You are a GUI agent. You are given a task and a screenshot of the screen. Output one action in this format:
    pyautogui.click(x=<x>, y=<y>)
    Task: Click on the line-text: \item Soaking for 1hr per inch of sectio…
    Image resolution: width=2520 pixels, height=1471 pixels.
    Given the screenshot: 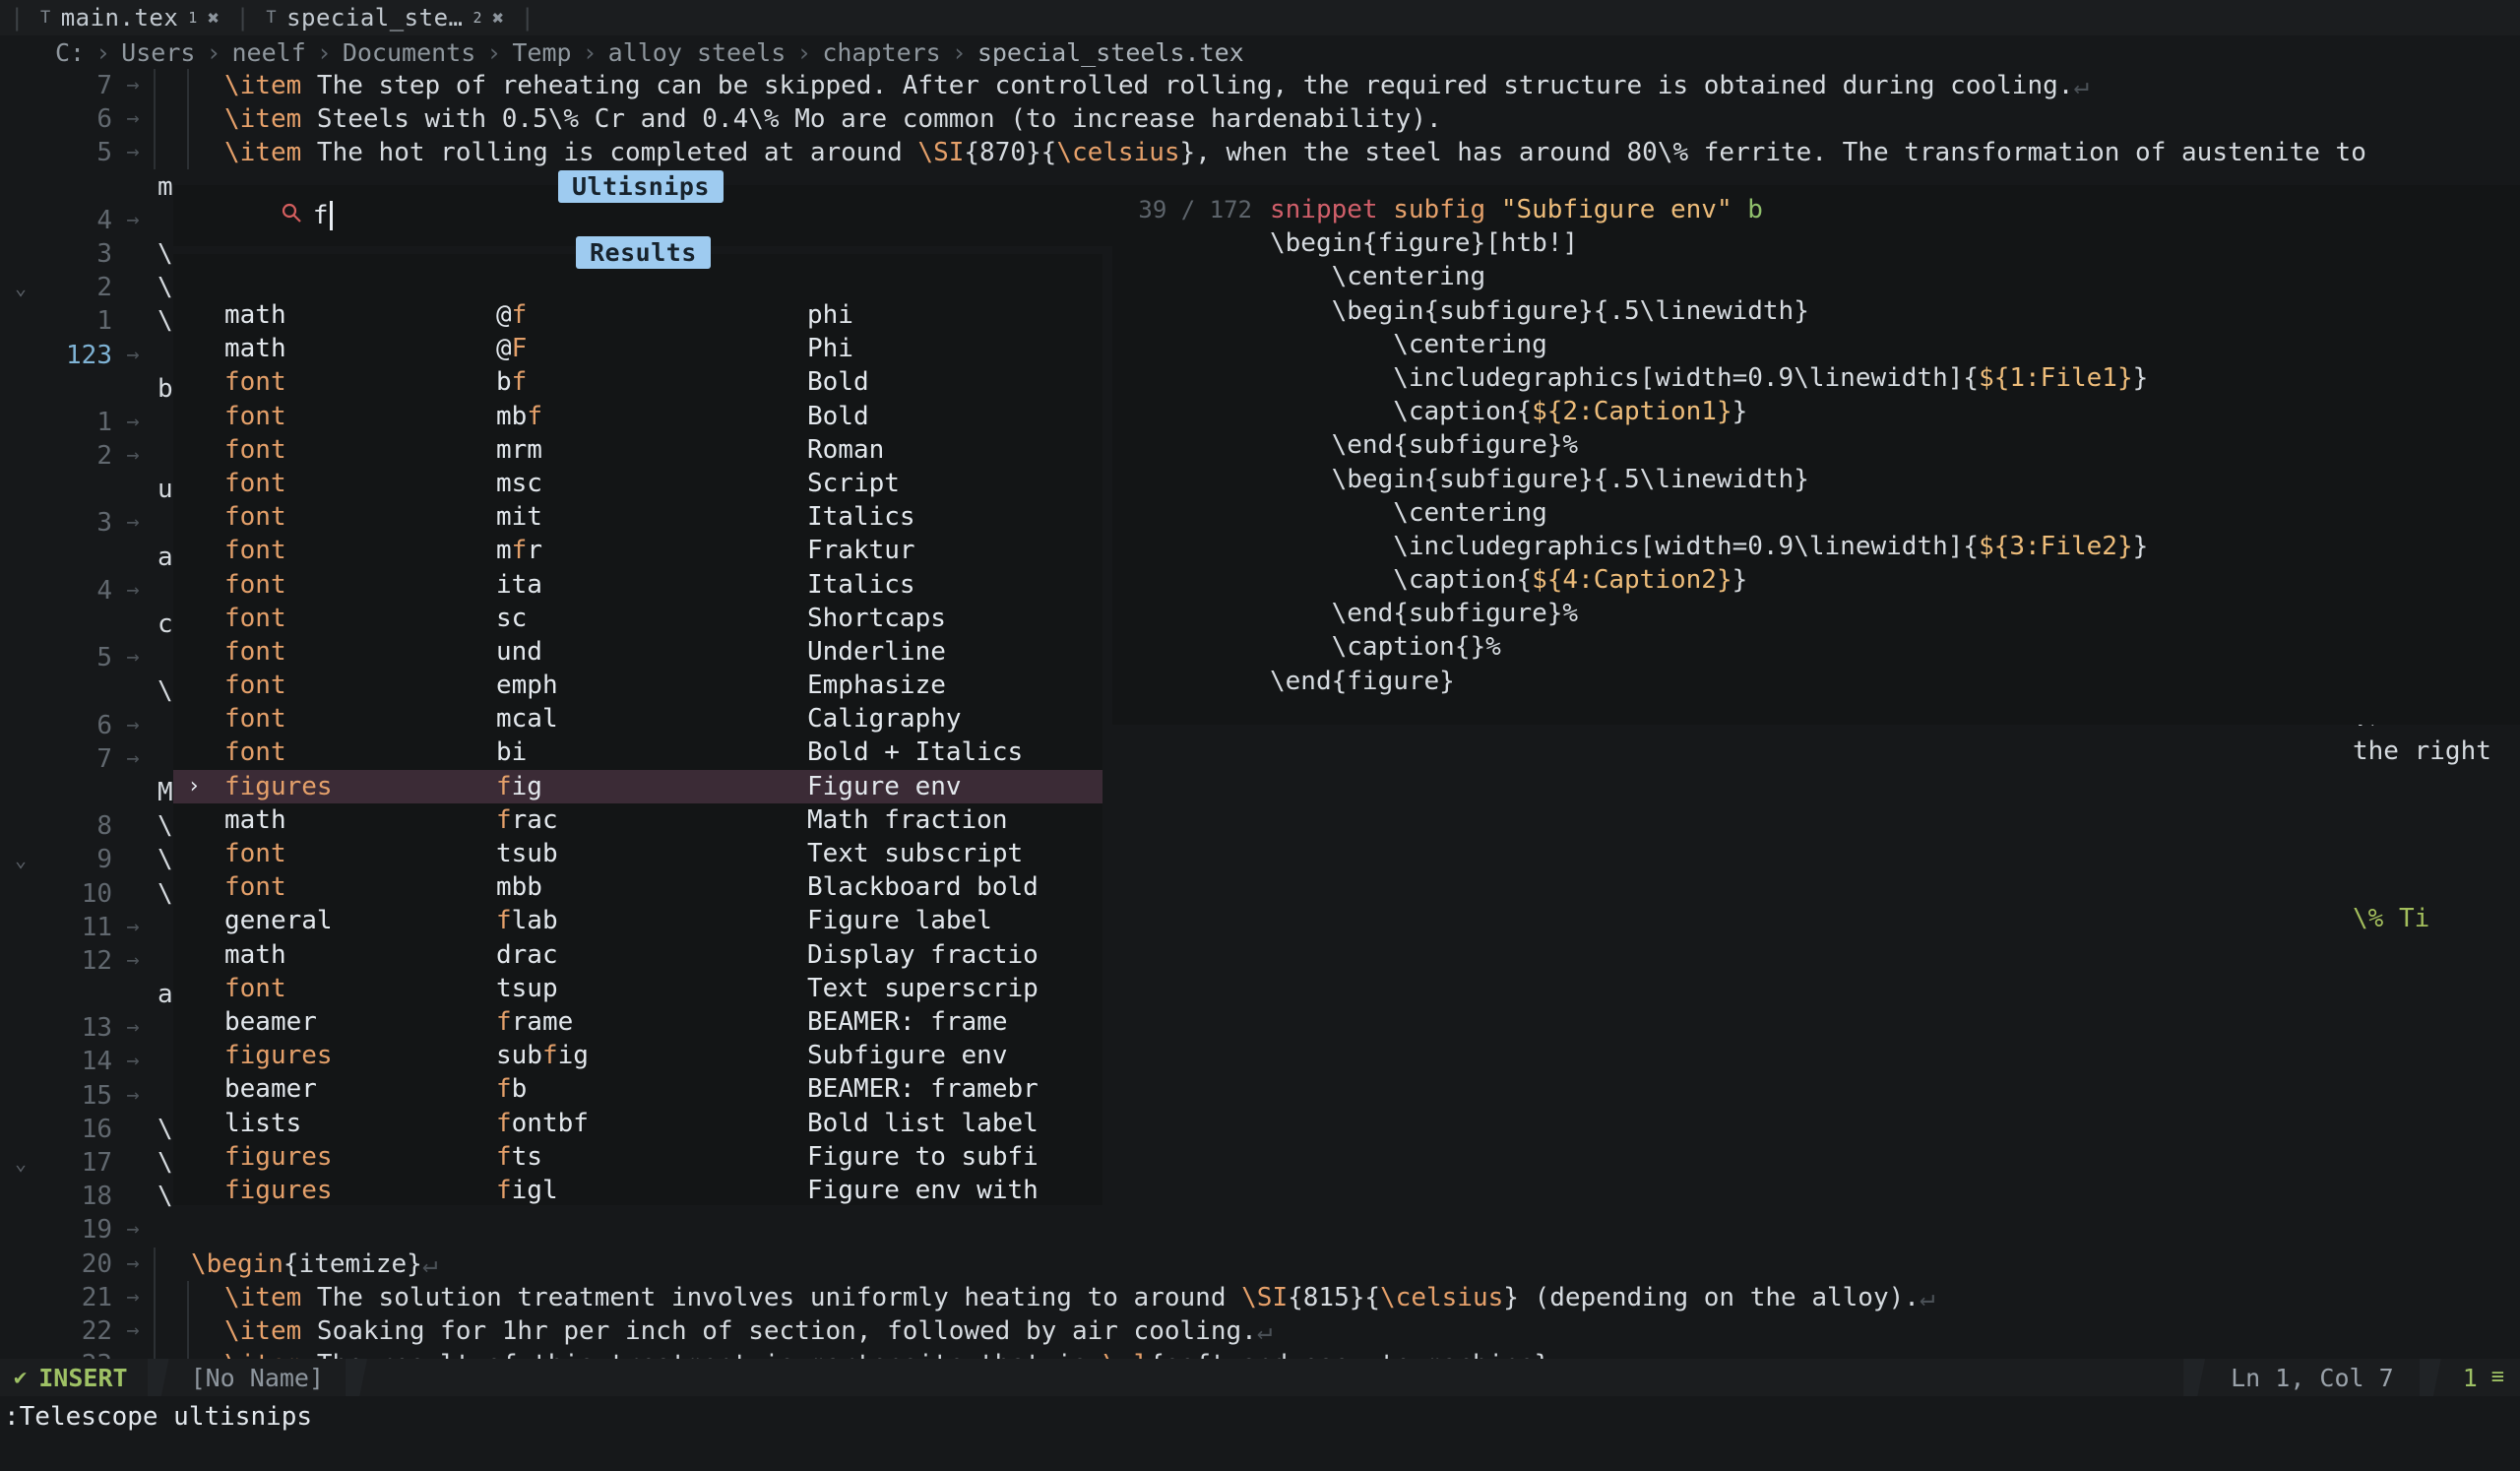 What is the action you would take?
    pyautogui.click(x=748, y=1330)
    